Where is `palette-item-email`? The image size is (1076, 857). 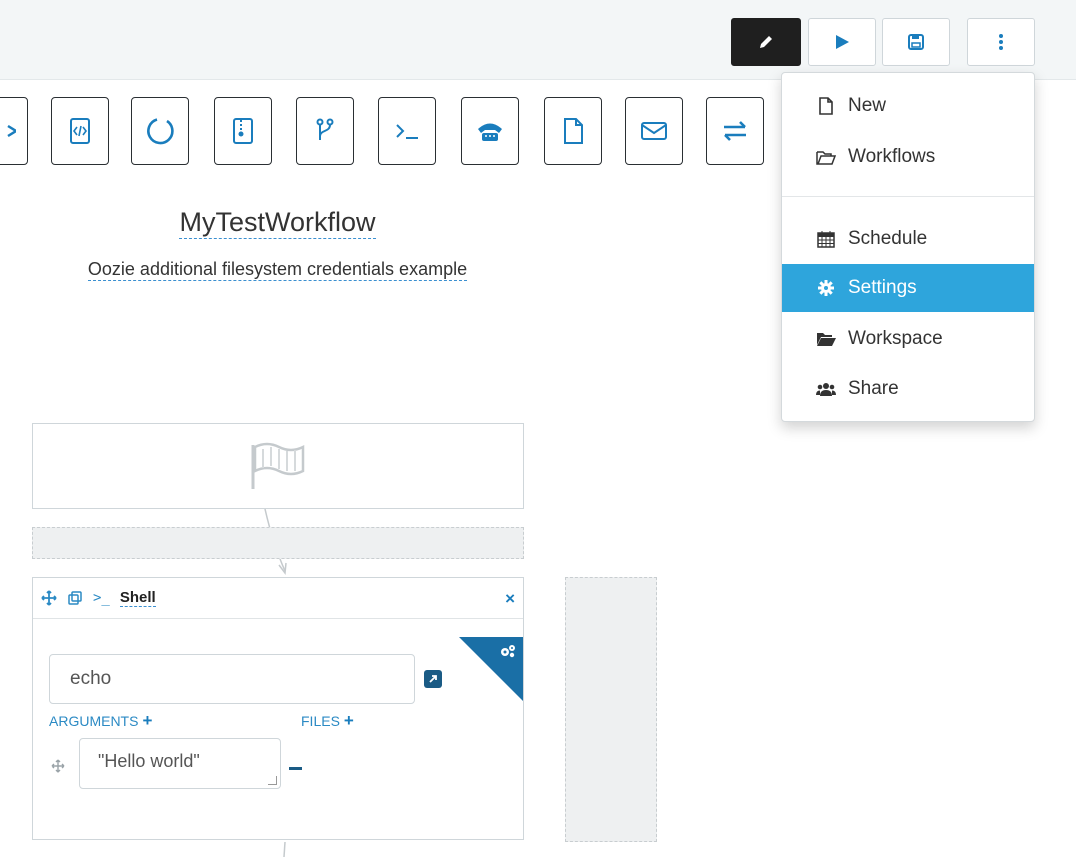
palette-item-email is located at coordinates (654, 131).